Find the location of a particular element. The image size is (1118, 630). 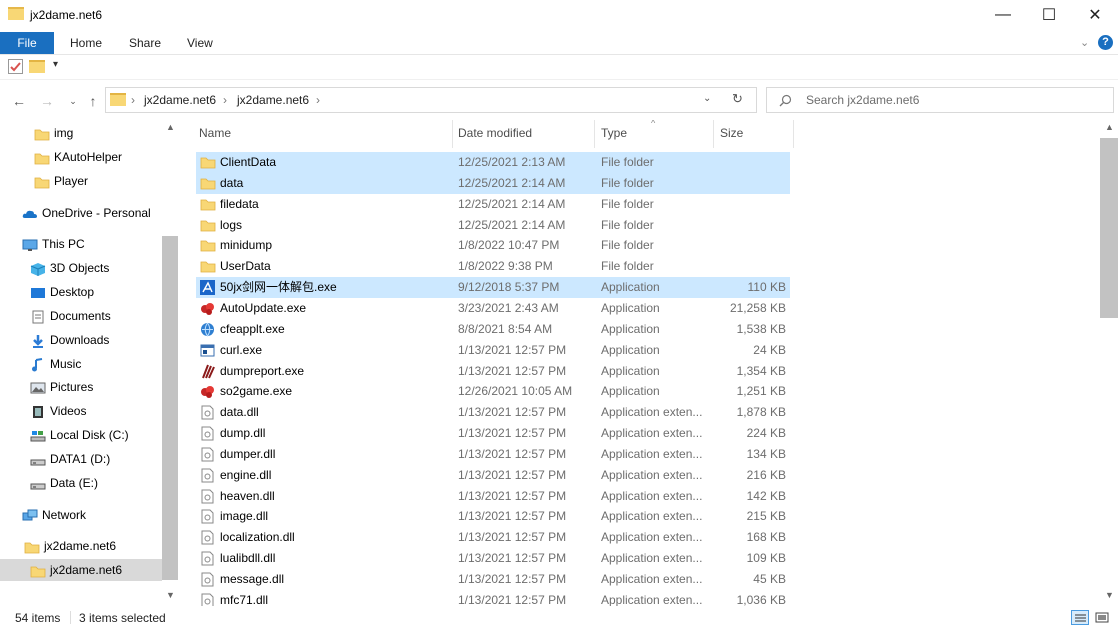

nav-item: Network is located at coordinates (81, 515).